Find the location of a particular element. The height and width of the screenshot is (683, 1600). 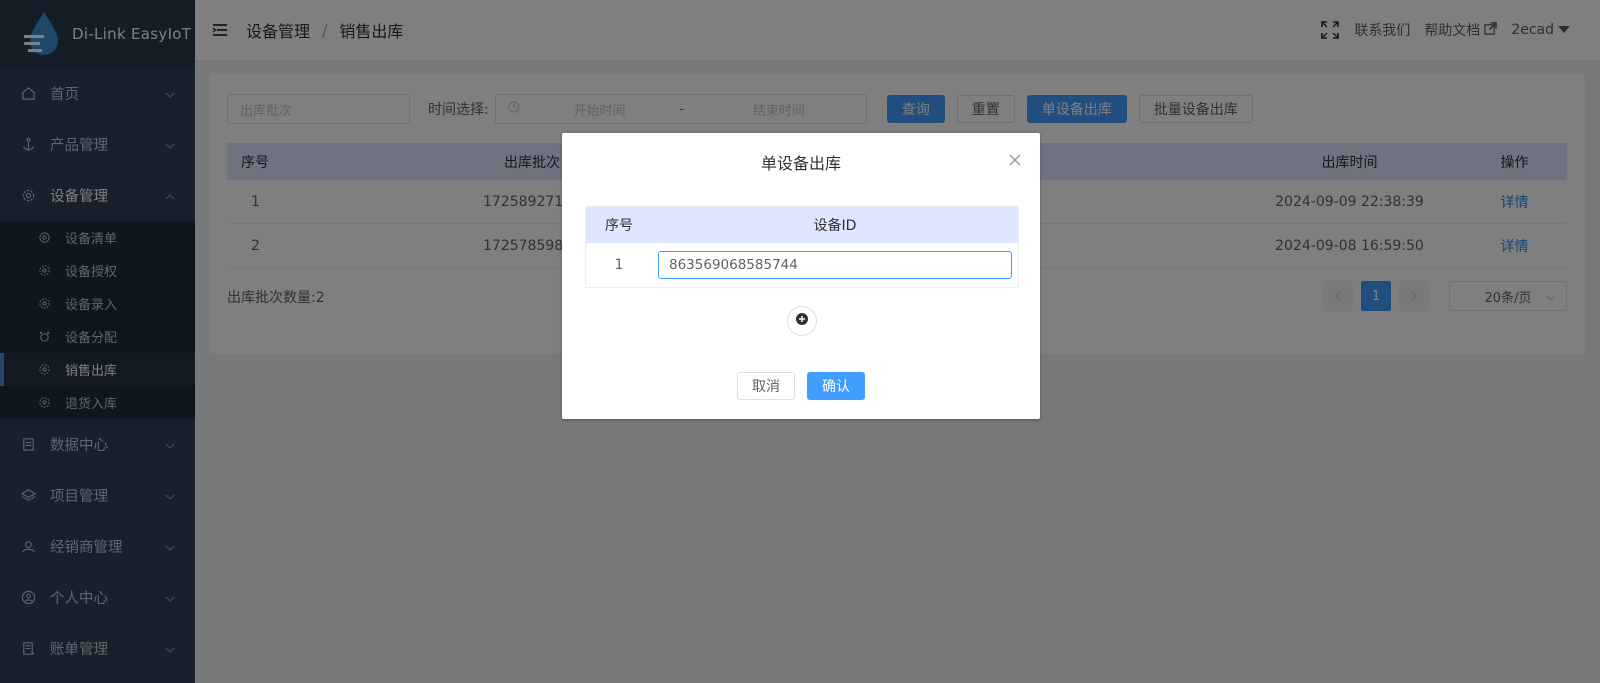

col-index: 序号 is located at coordinates (619, 226).